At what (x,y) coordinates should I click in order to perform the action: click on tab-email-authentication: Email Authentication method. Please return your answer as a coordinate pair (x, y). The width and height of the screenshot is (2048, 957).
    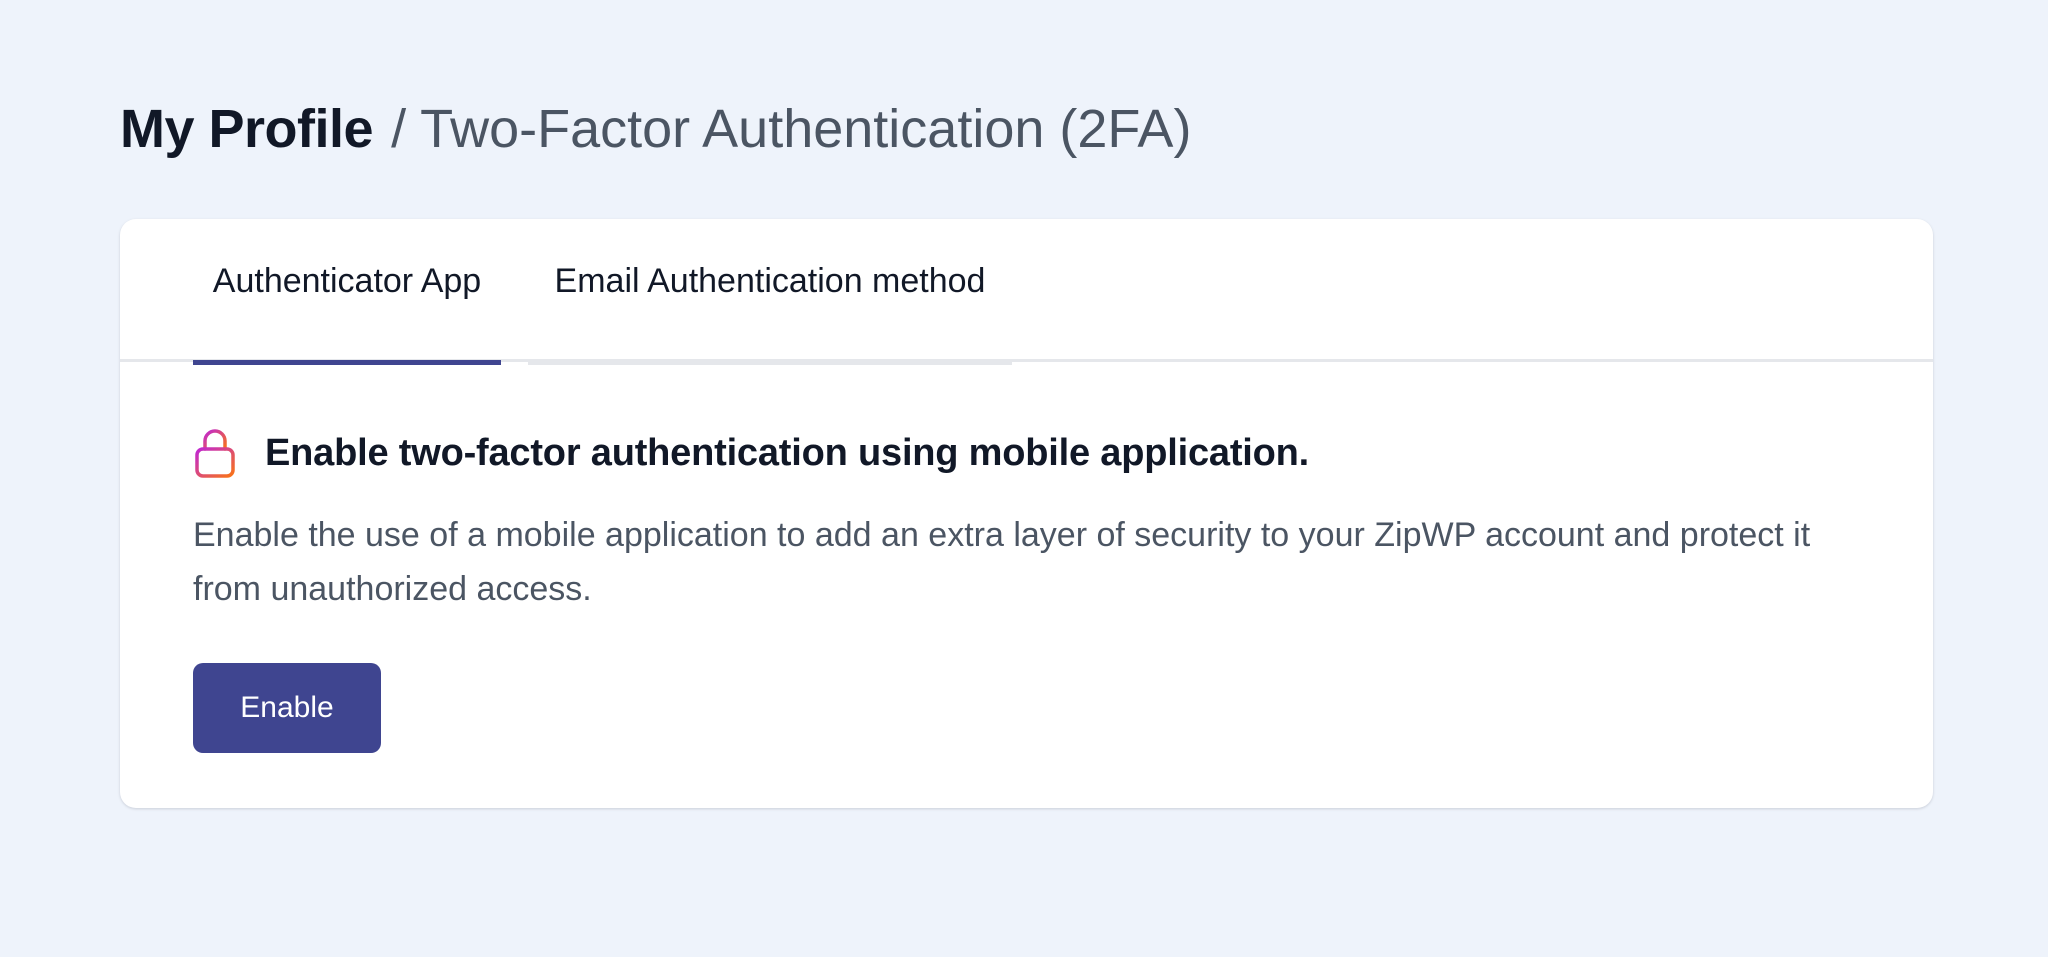
    Looking at the image, I should click on (770, 292).